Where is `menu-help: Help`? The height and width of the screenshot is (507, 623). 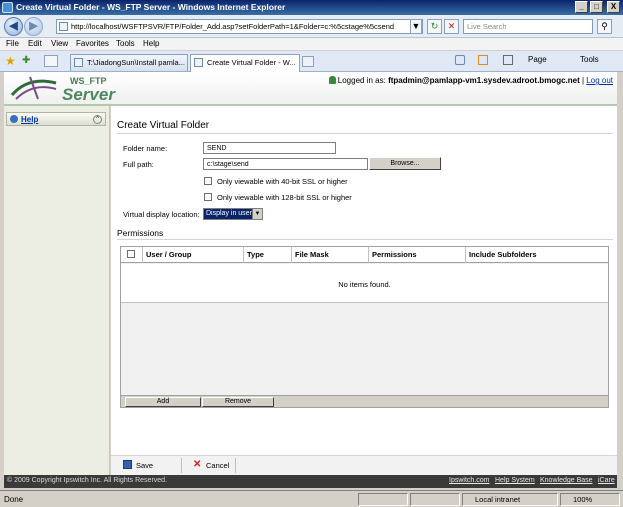 menu-help: Help is located at coordinates (151, 43).